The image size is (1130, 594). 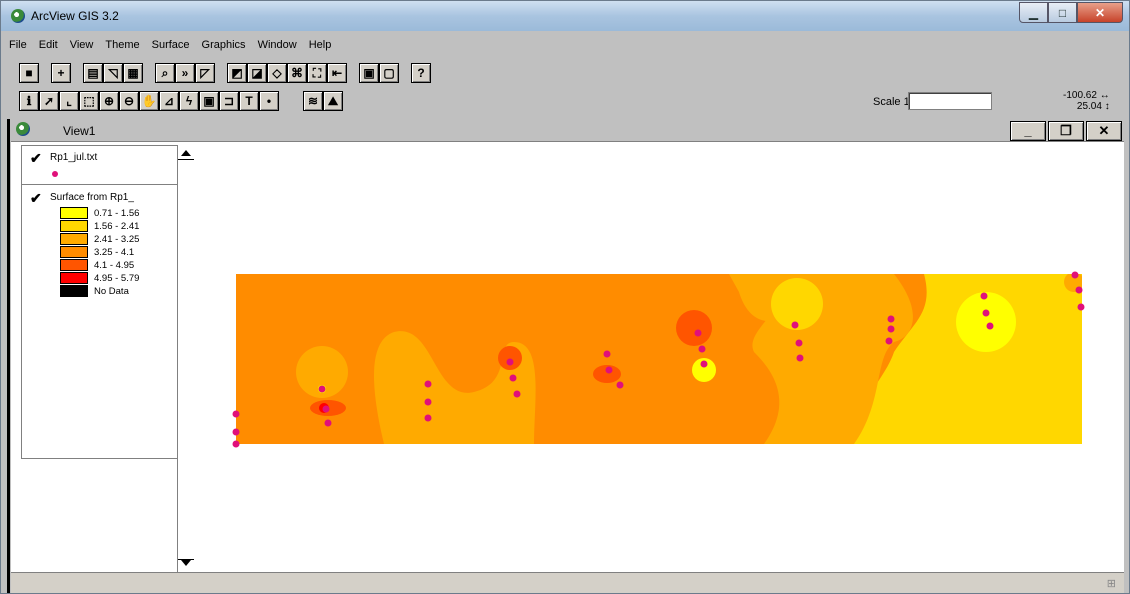 What do you see at coordinates (29, 101) in the screenshot?
I see `identify-tool: ℹ` at bounding box center [29, 101].